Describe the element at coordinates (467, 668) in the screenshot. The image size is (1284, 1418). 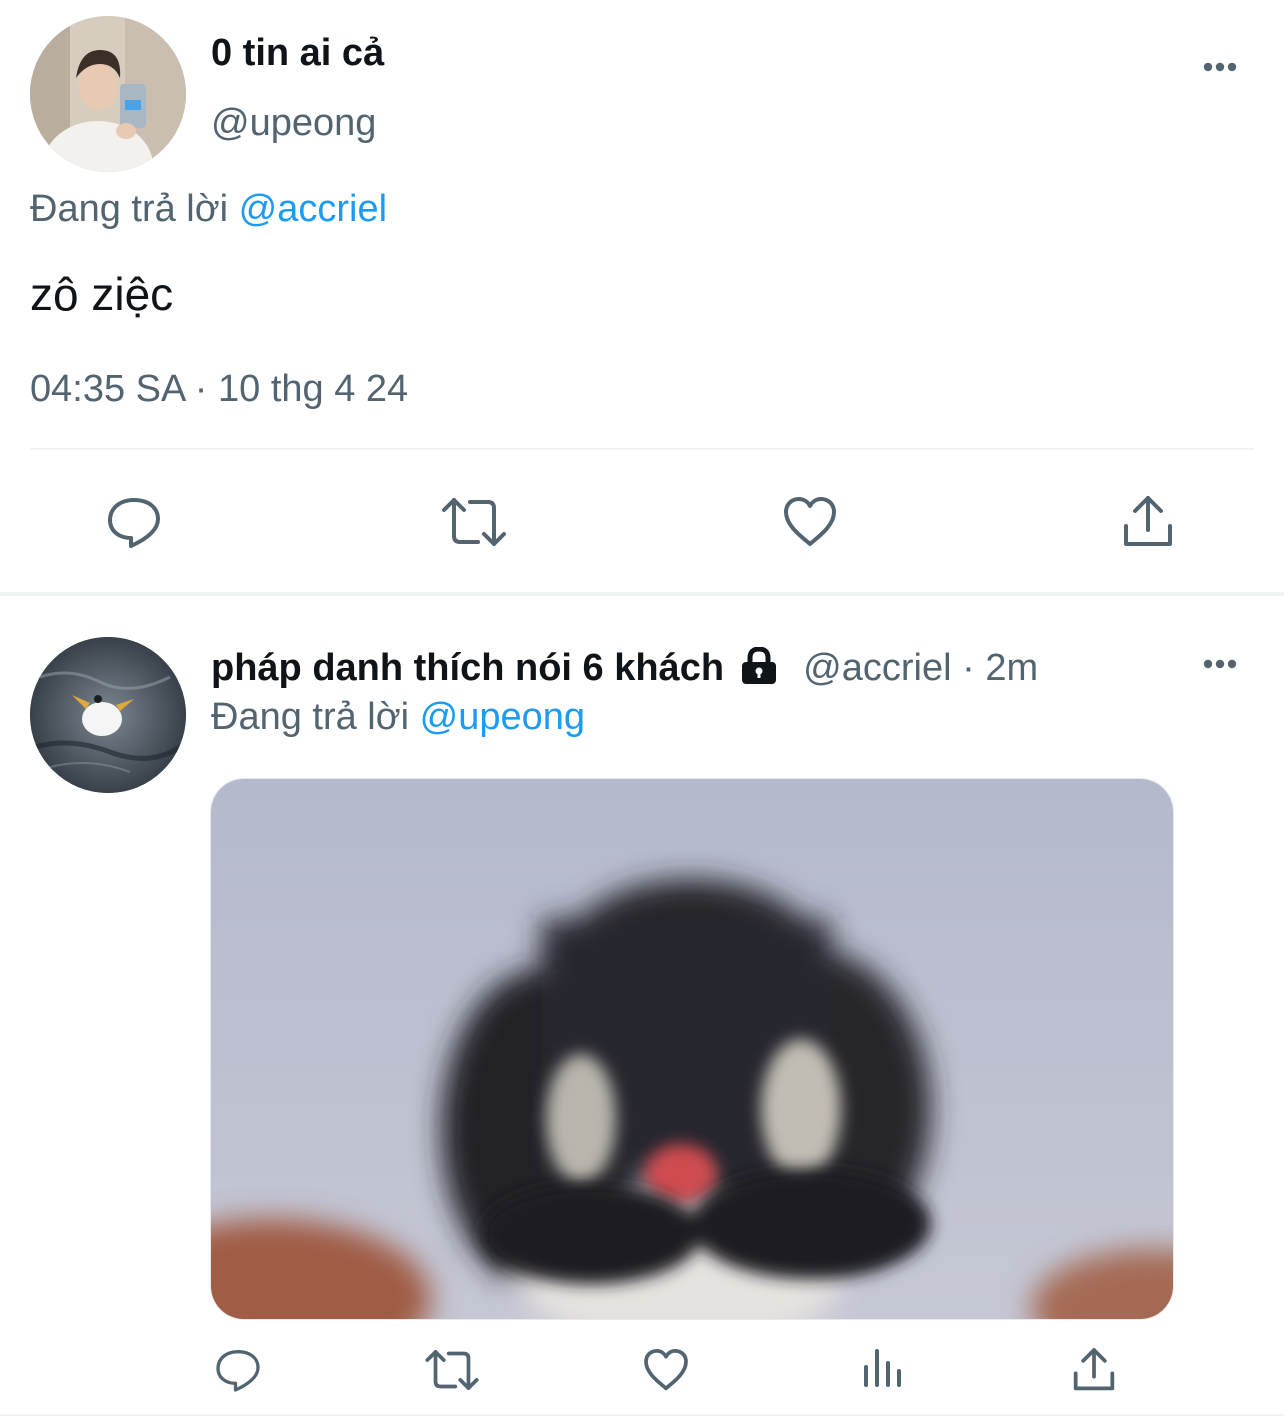
I see `display-name: pháp danh thích nói 6 khách` at that location.